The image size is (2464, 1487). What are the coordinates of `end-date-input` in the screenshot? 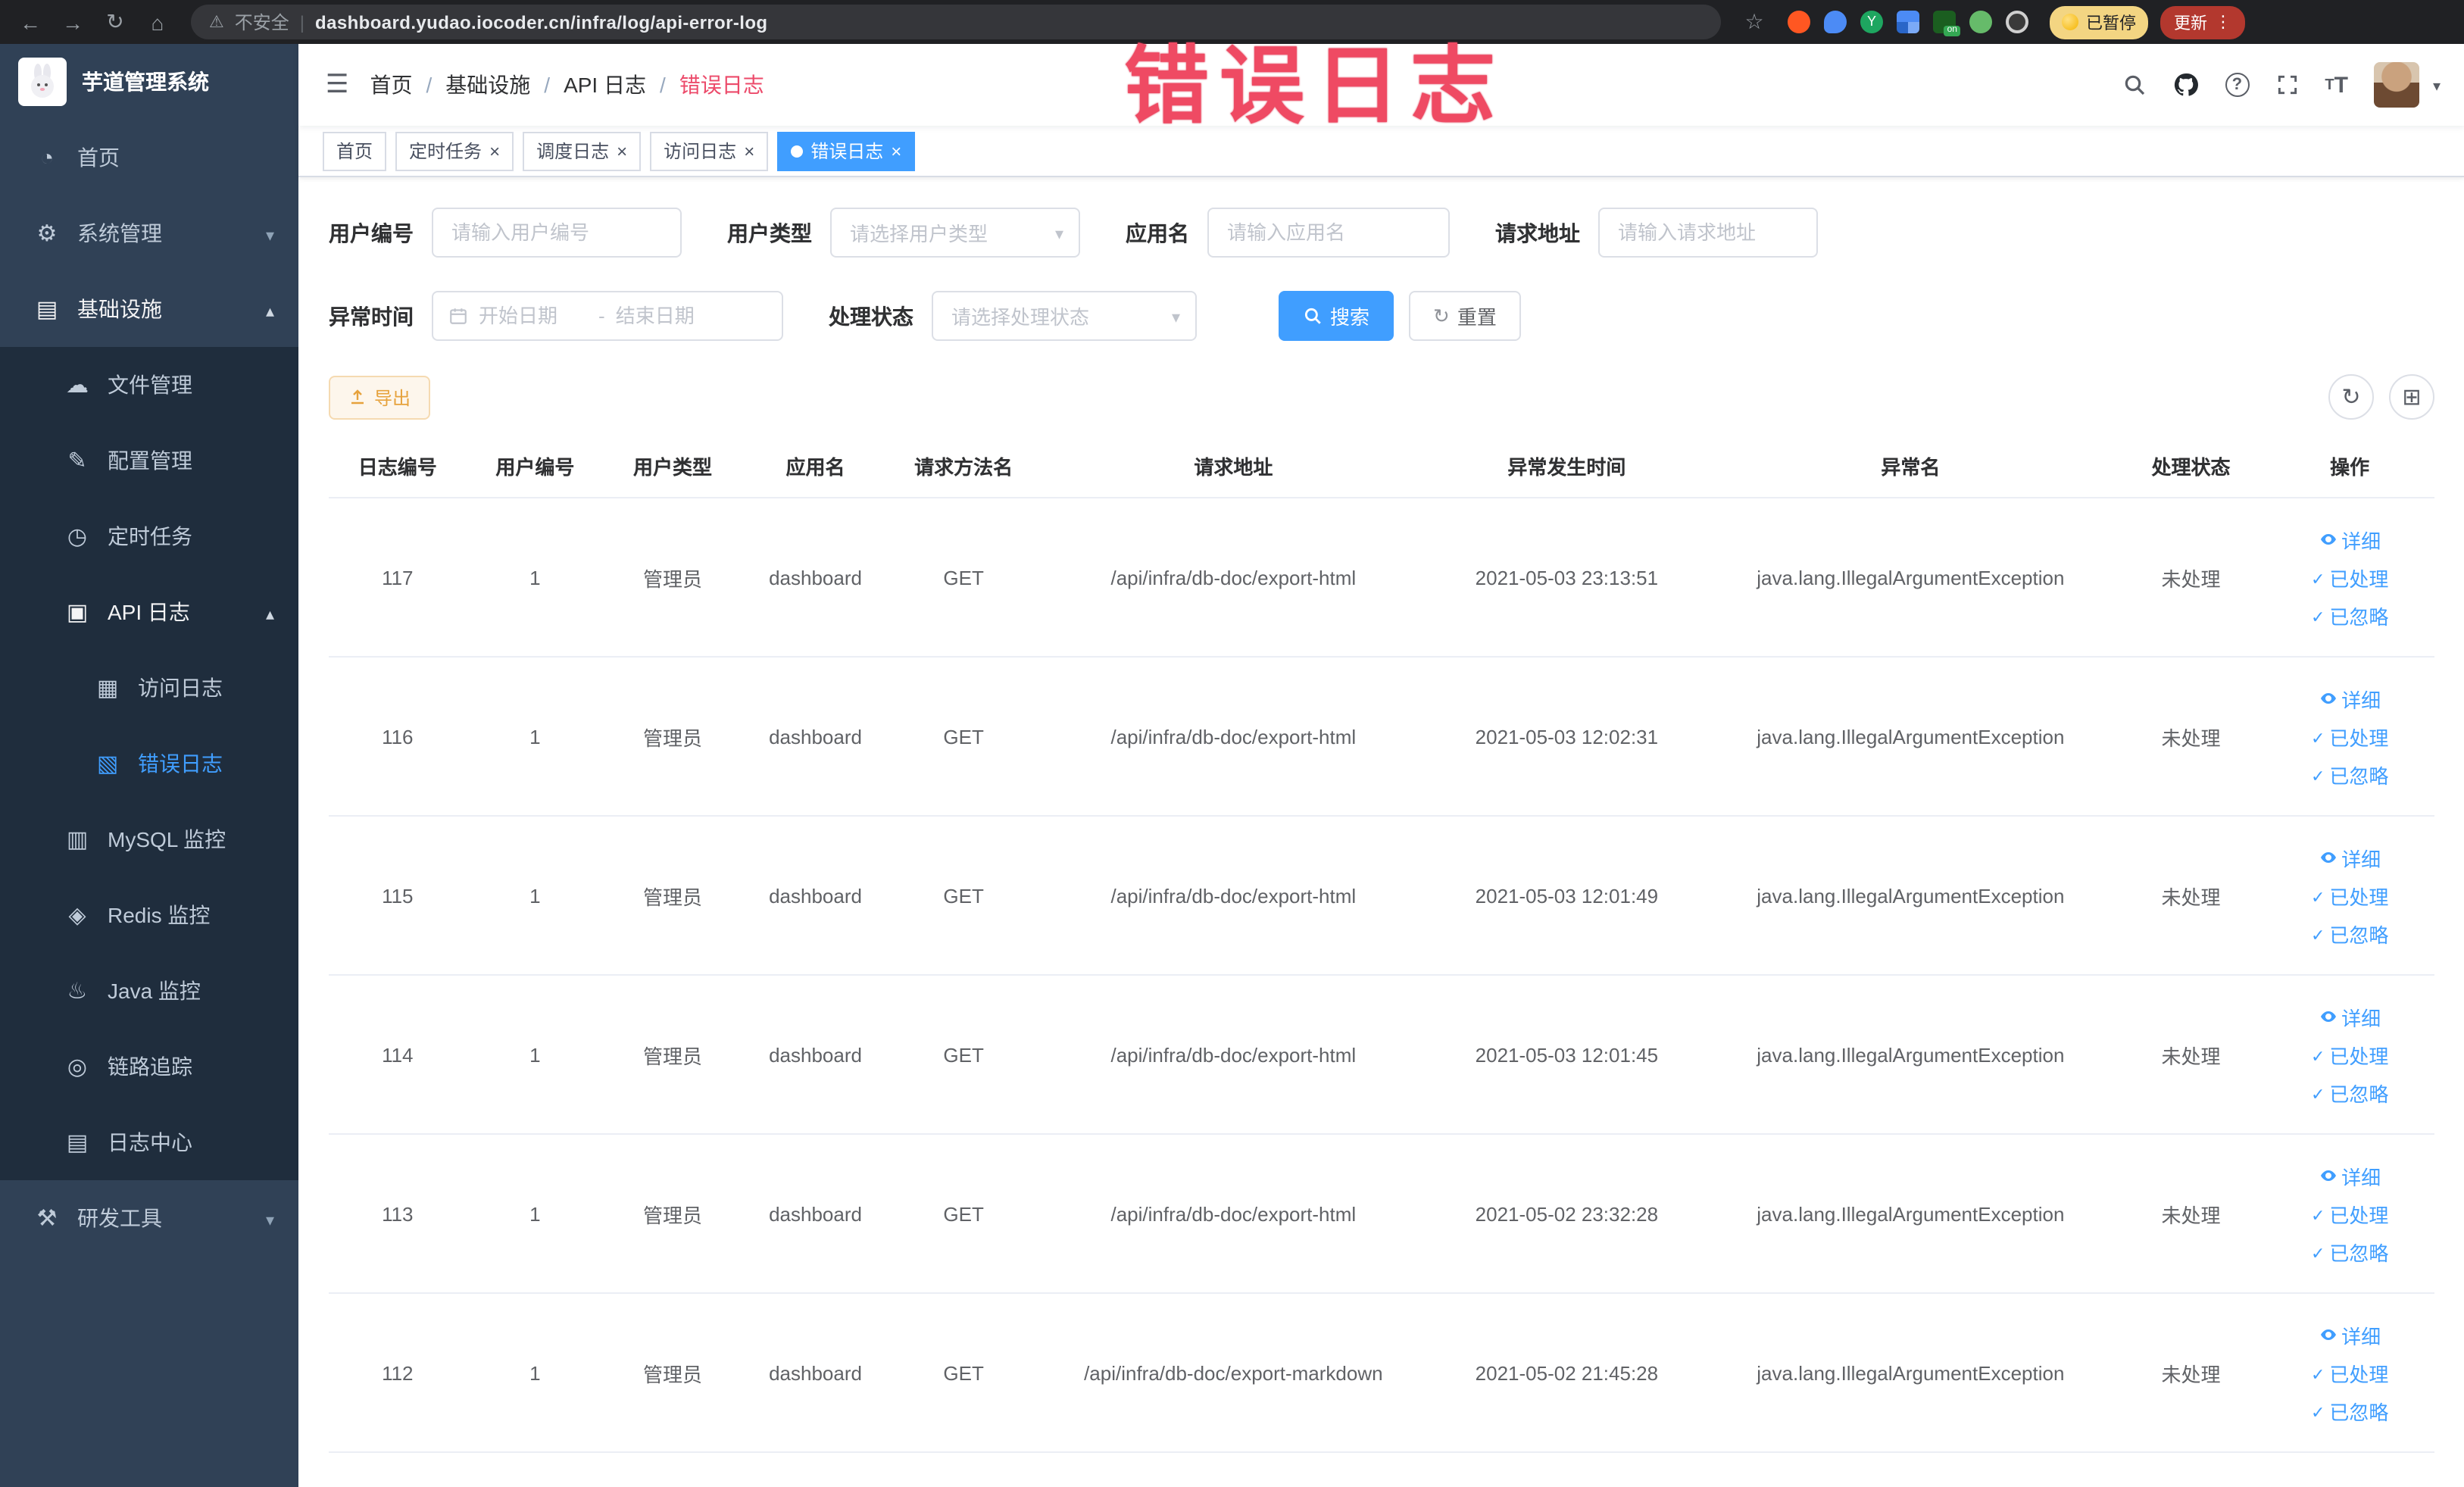 It's located at (670, 316).